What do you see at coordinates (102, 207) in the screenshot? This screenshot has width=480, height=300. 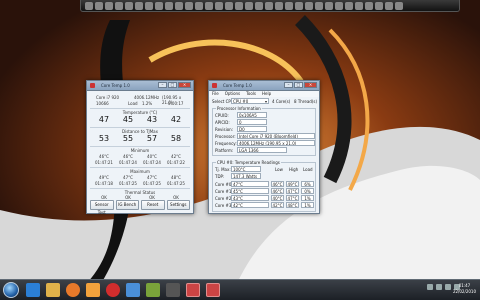 I see `sensor-test-button: Sensor Test` at bounding box center [102, 207].